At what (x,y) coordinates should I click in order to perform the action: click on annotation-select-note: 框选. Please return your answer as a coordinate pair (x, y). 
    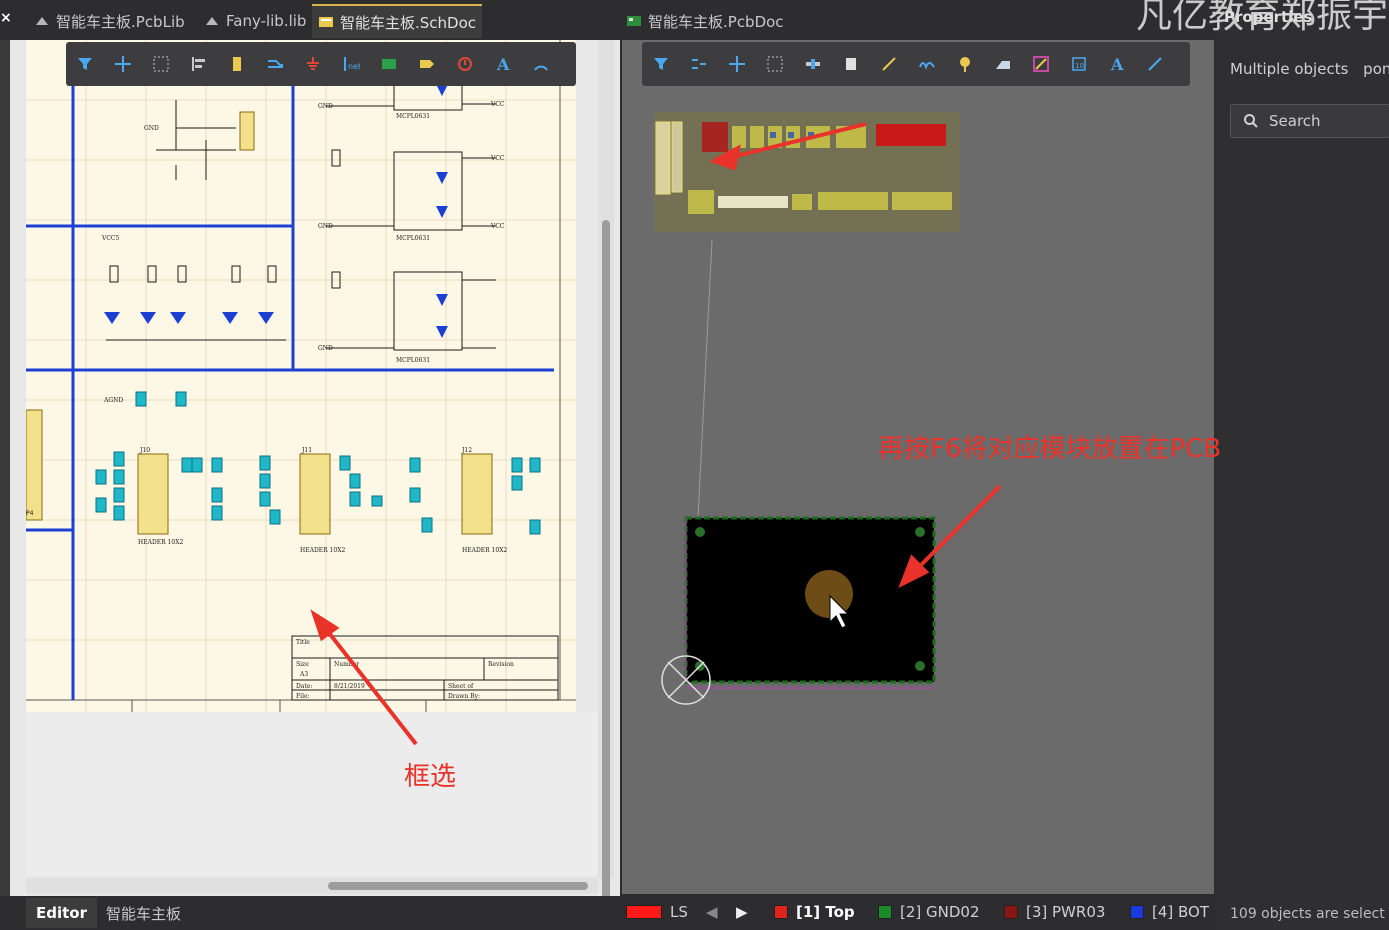
    Looking at the image, I should click on (430, 777).